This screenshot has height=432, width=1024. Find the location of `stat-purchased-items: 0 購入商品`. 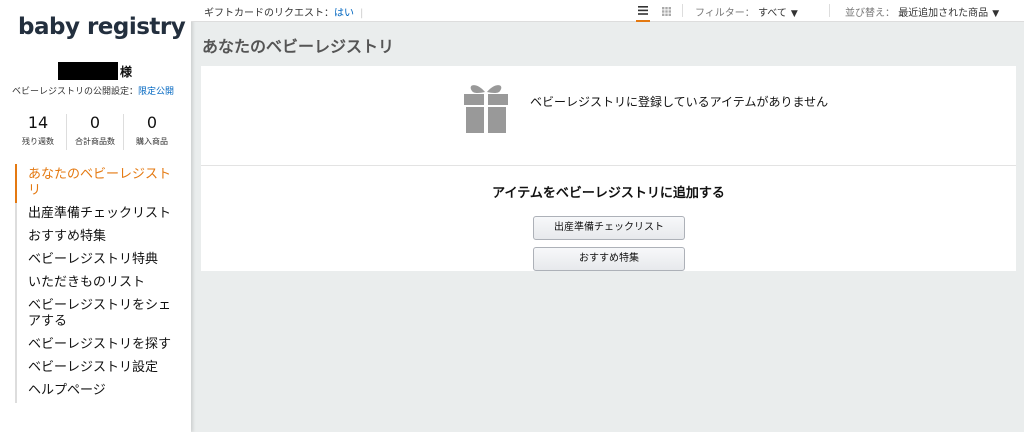

stat-purchased-items: 0 購入商品 is located at coordinates (152, 132).